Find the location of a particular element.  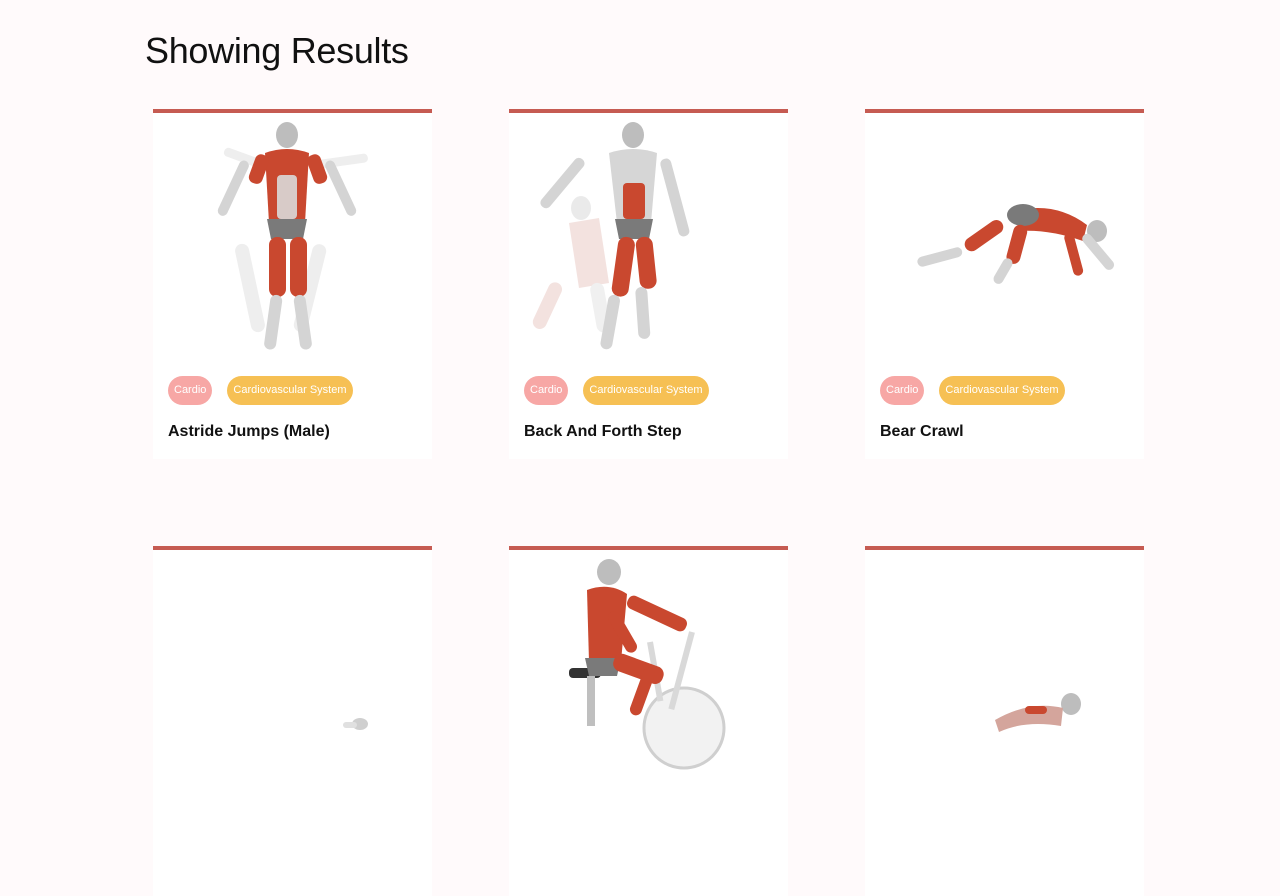

exercise-card-bear-crawl: Cardio Cardiovascular System Bear Crawl is located at coordinates (1004, 284).